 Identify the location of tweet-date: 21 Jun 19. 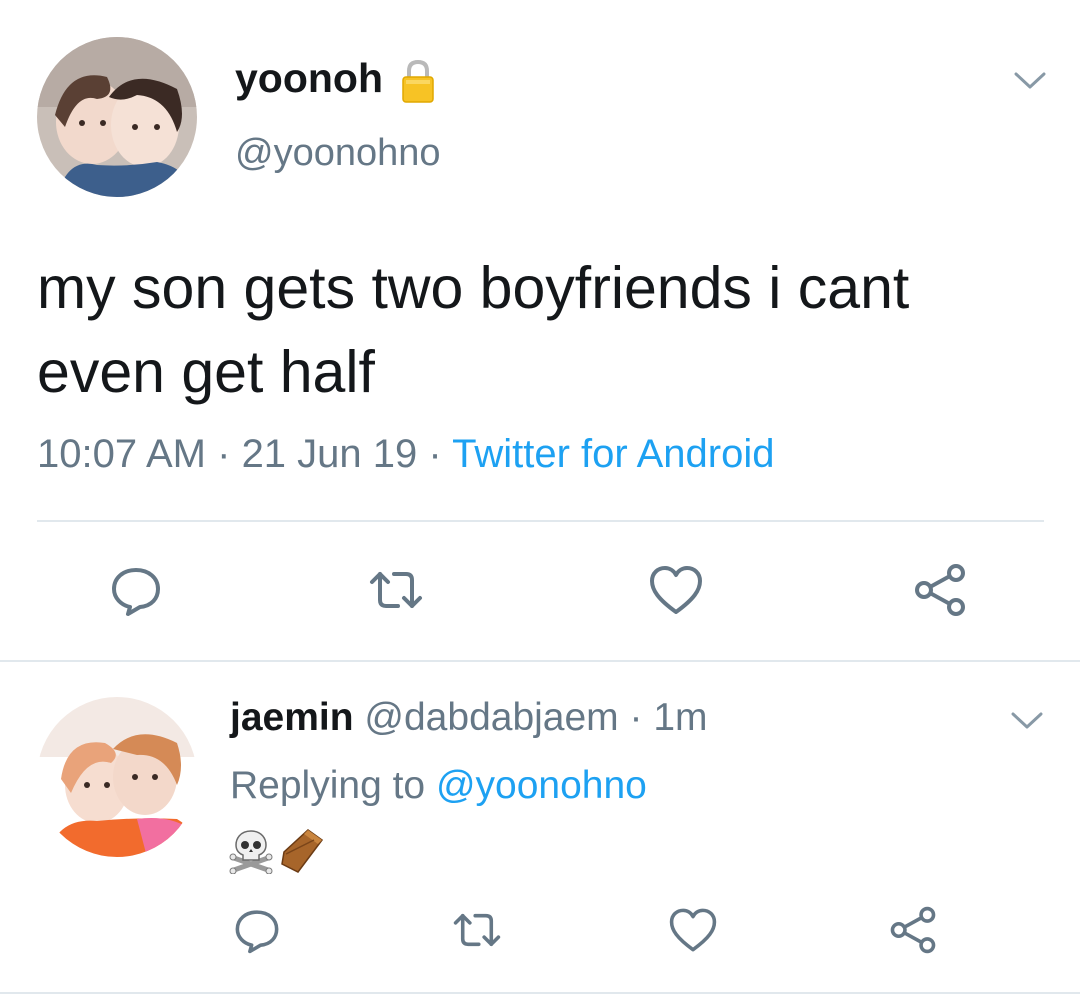
(330, 454).